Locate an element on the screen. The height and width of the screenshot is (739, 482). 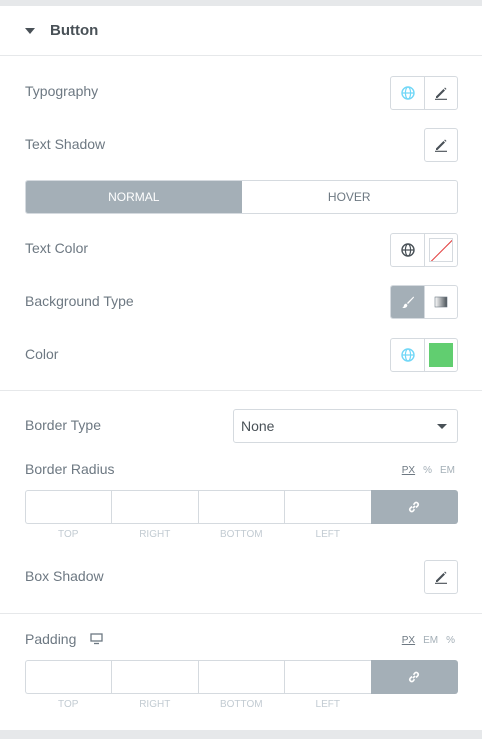
gradient-icon is located at coordinates (441, 302).